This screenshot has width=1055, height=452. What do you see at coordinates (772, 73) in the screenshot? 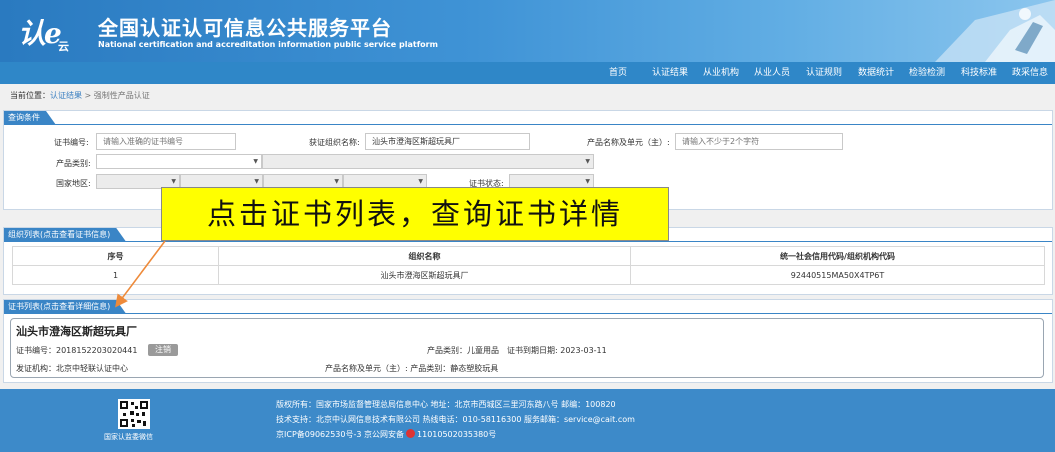
I see `nav-personnel: 从业人员` at bounding box center [772, 73].